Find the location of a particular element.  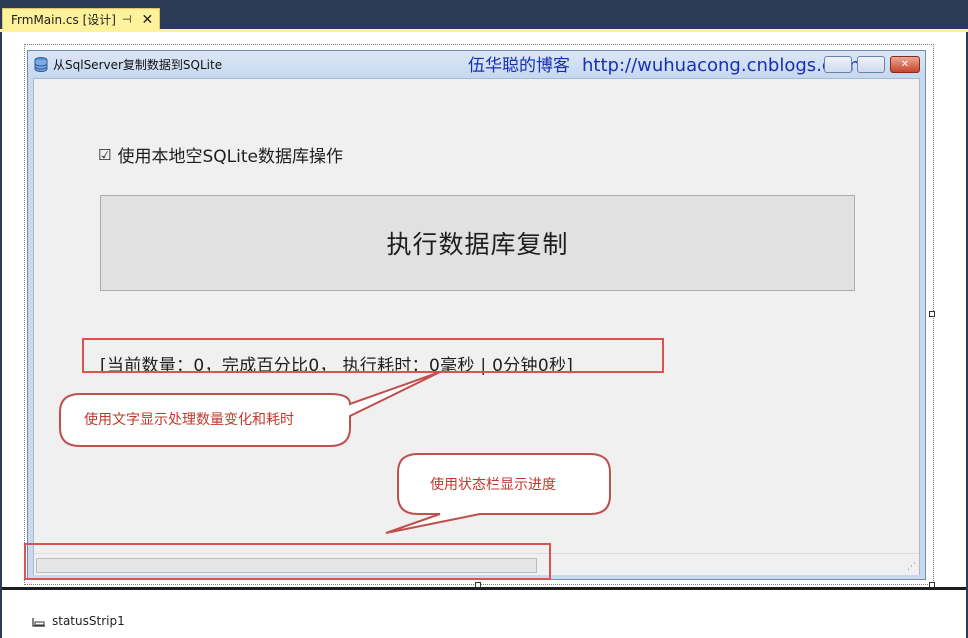

component-name: statusStrip1 is located at coordinates (88, 621).